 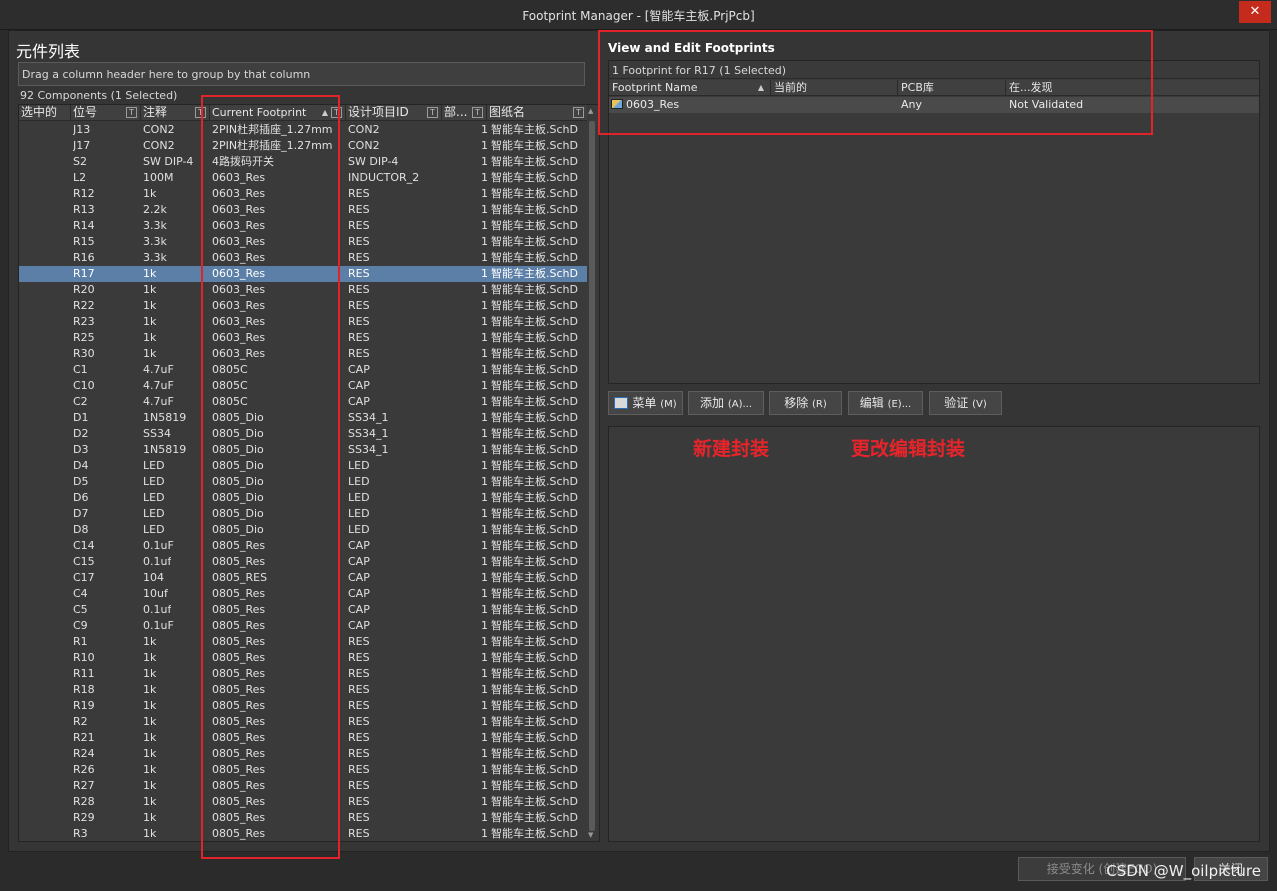 What do you see at coordinates (965, 403) in the screenshot?
I see `validate-button: 验证 (V)` at bounding box center [965, 403].